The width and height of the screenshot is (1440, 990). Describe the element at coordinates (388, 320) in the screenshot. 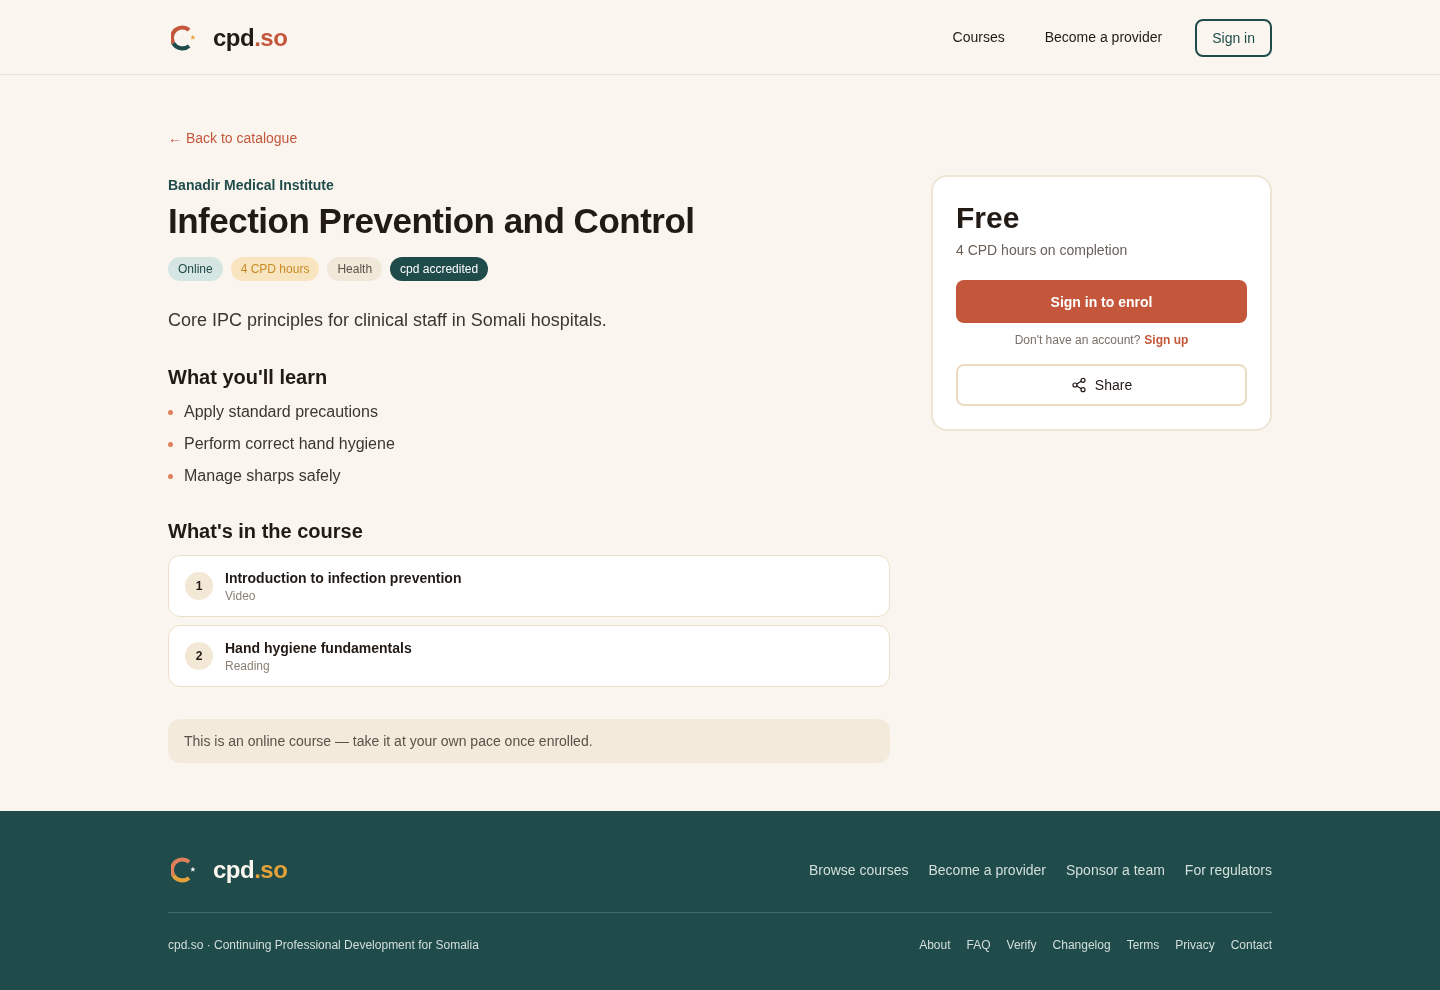

I see `course-description: Core IPC principles for clinical staff in Somali hospitals.` at that location.